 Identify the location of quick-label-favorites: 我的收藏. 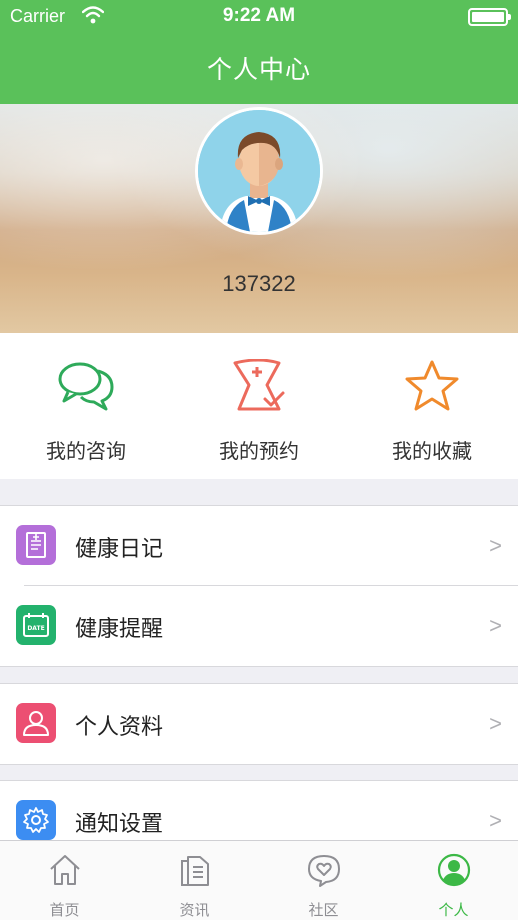
(432, 451).